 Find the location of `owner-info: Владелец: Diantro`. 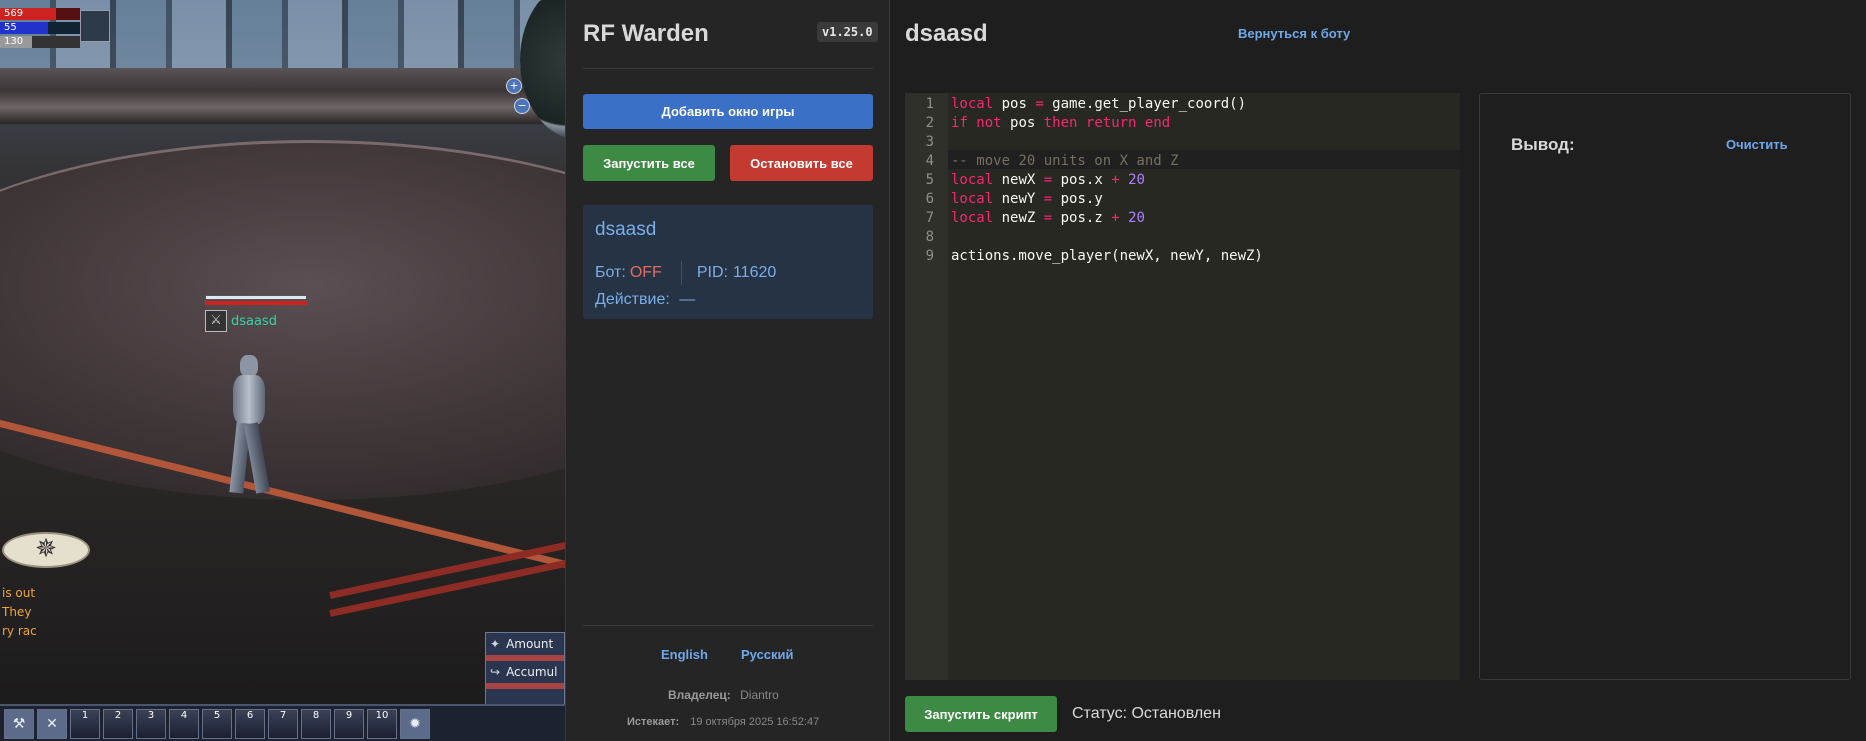

owner-info: Владелец: Diantro is located at coordinates (723, 695).